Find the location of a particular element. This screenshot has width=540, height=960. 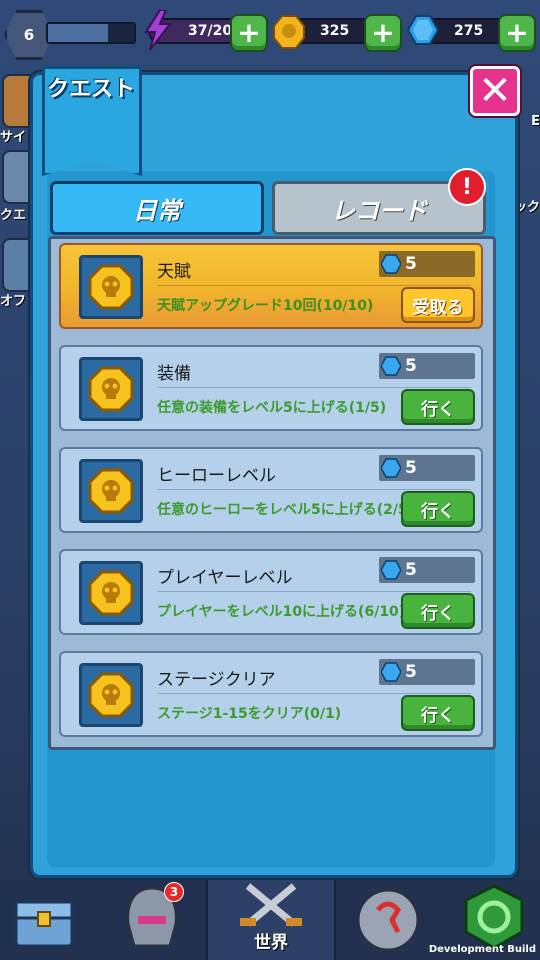

quest-title: ステージクリア is located at coordinates (216, 680).